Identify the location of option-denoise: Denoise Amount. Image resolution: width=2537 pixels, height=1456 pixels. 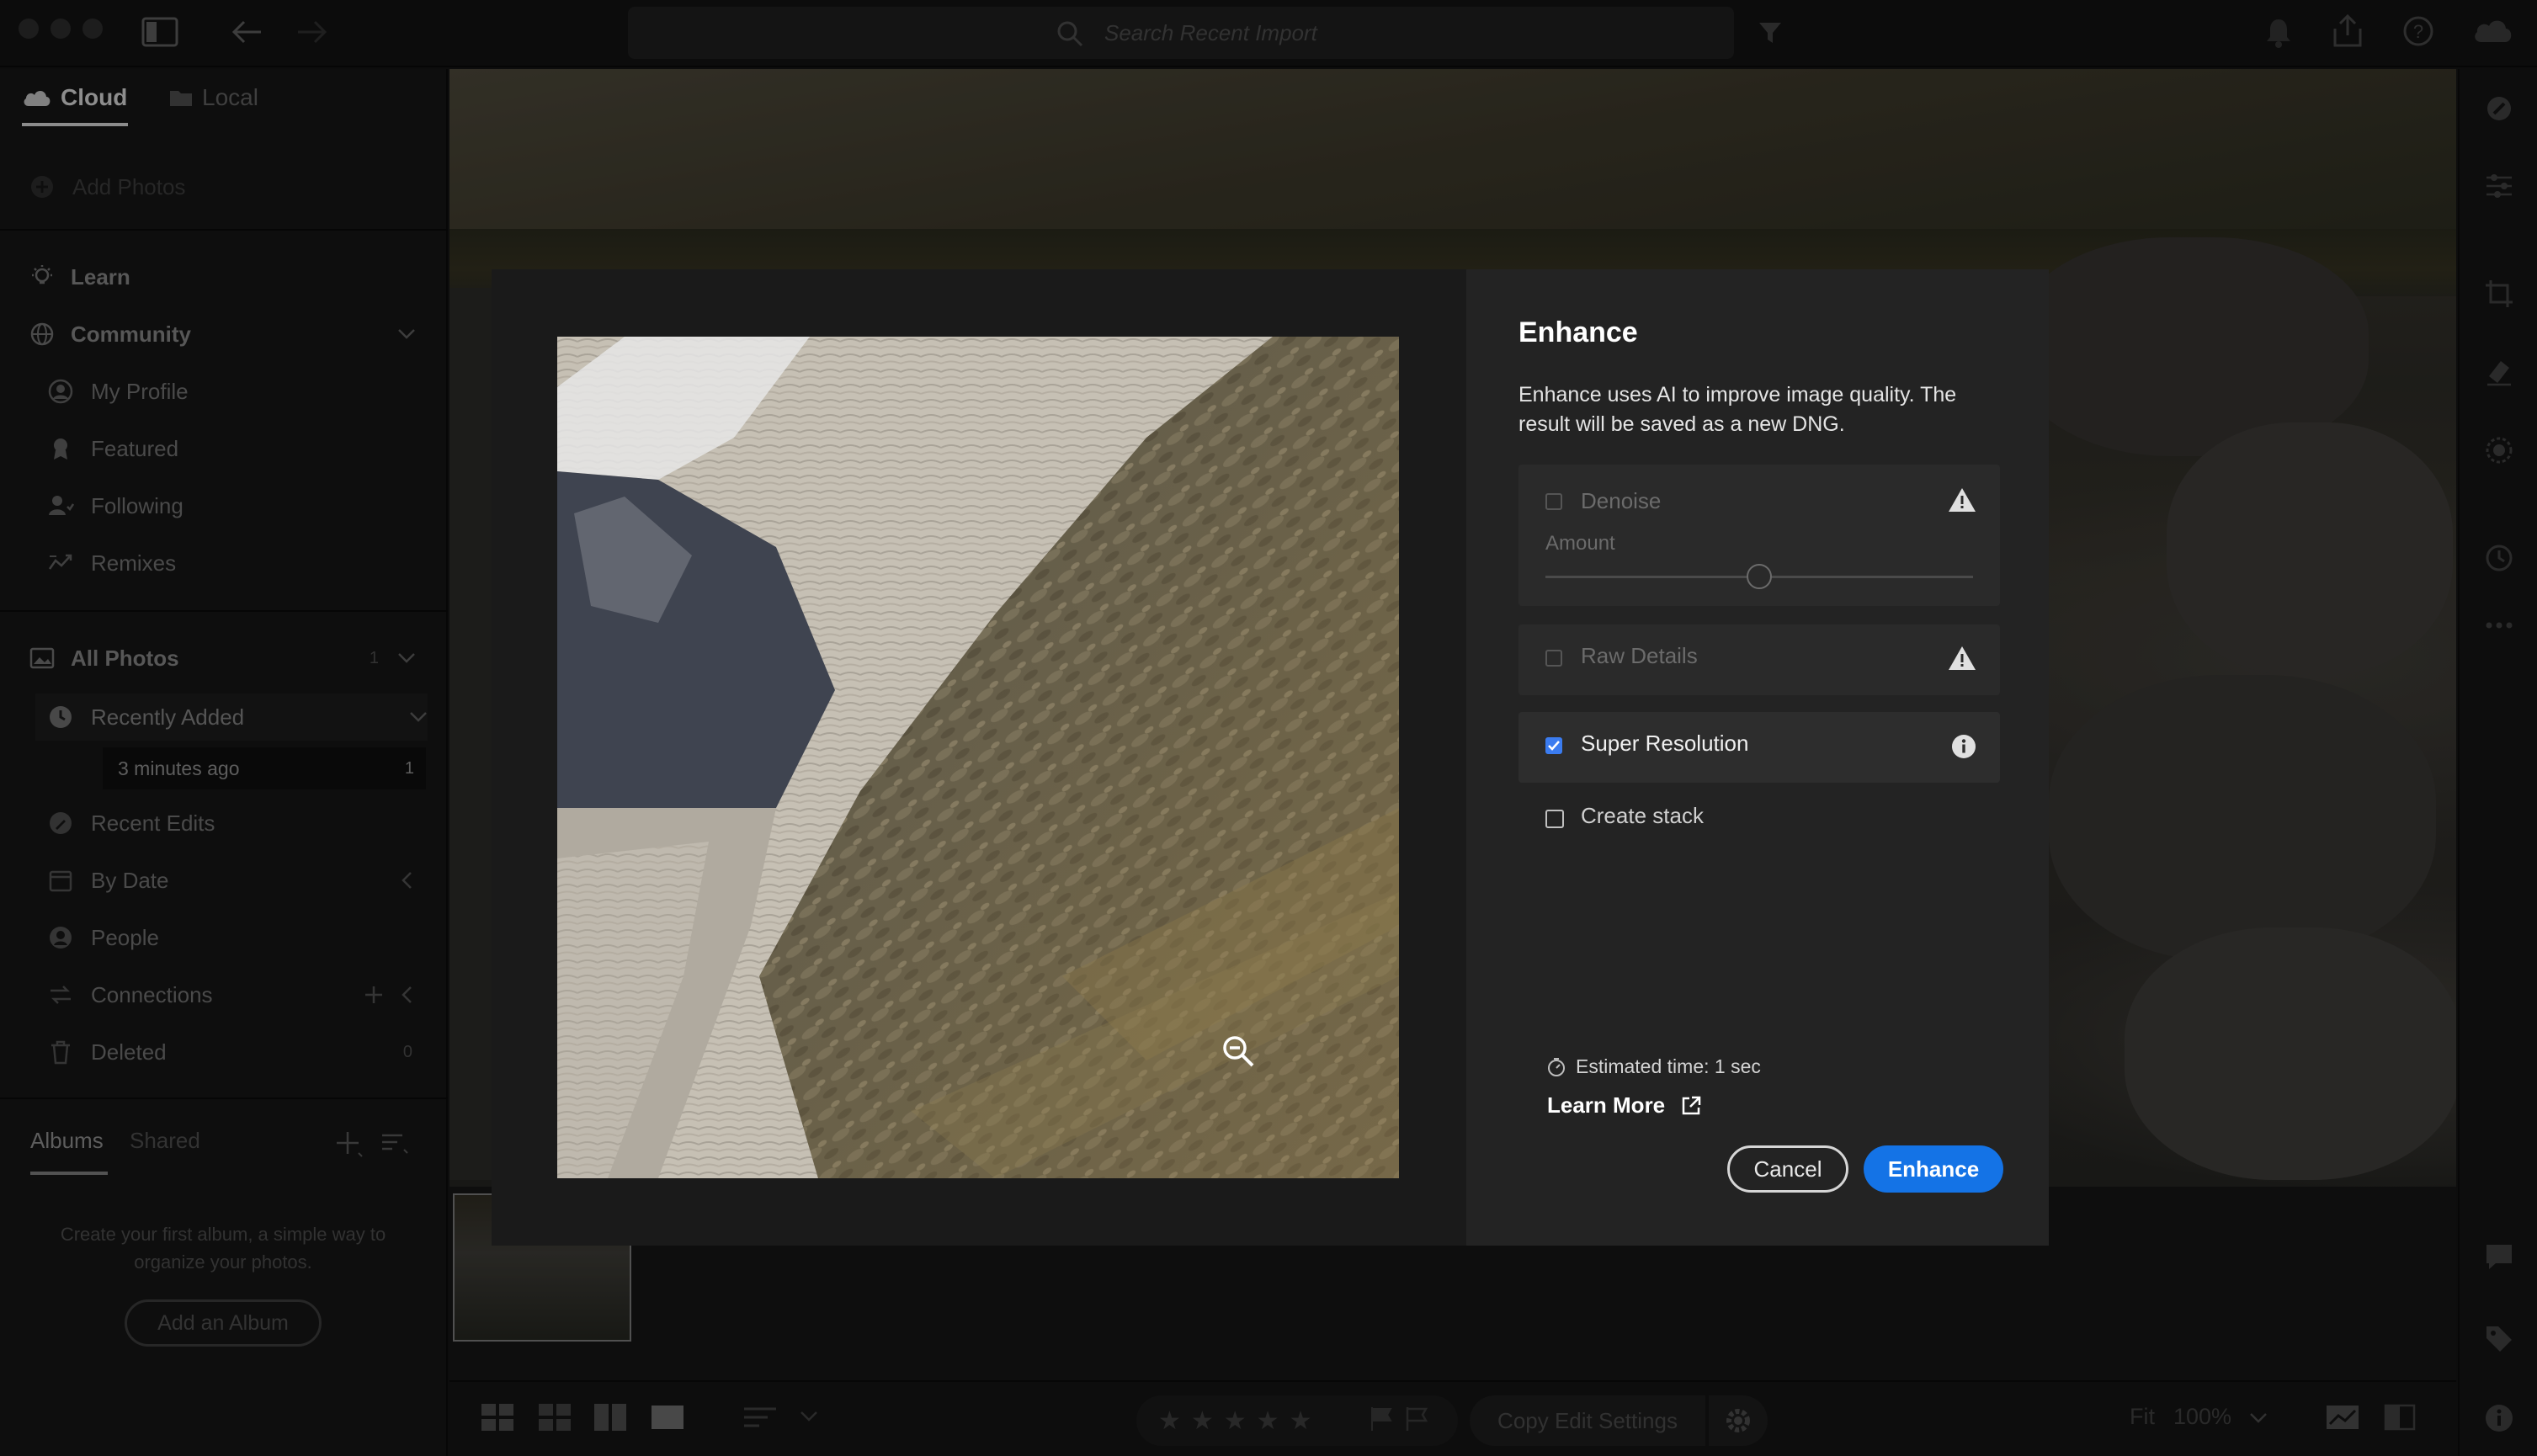
(1759, 535).